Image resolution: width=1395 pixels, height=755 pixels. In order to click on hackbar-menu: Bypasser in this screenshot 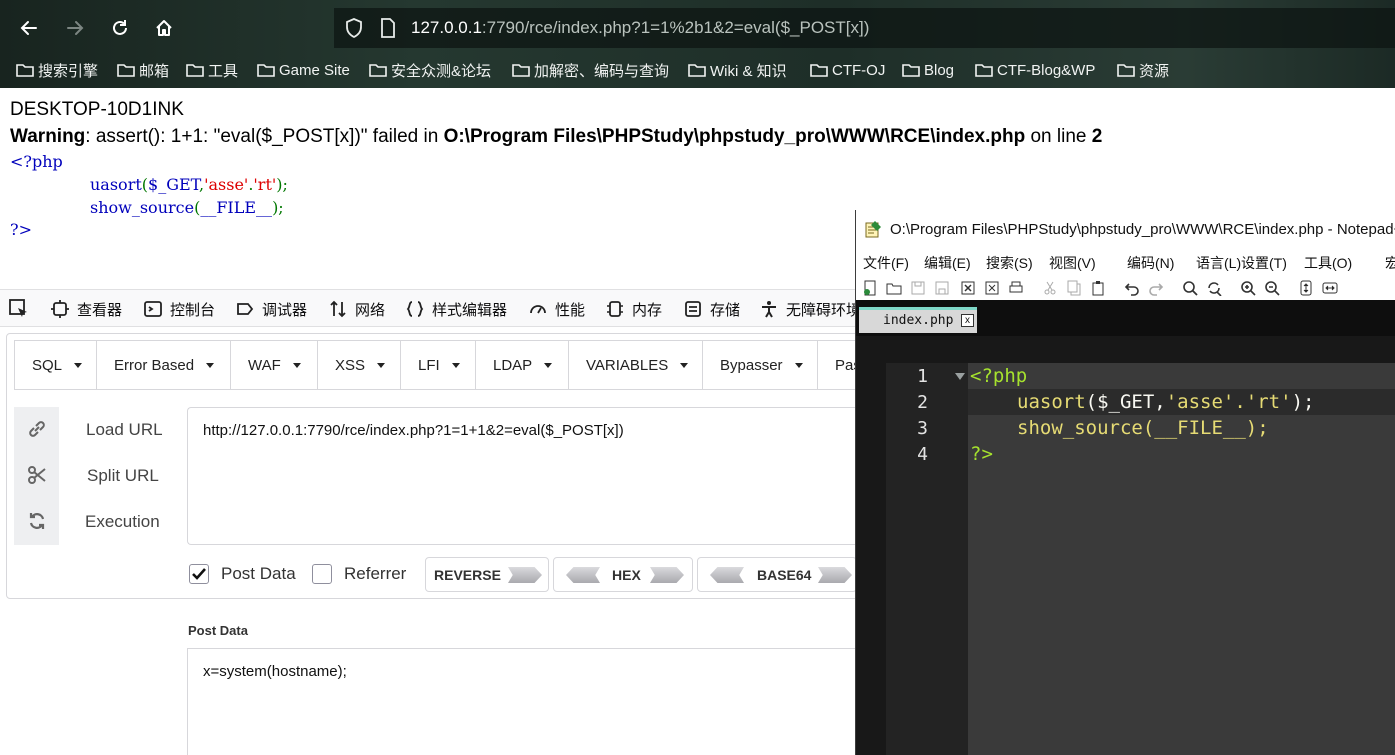, I will do `click(760, 365)`.